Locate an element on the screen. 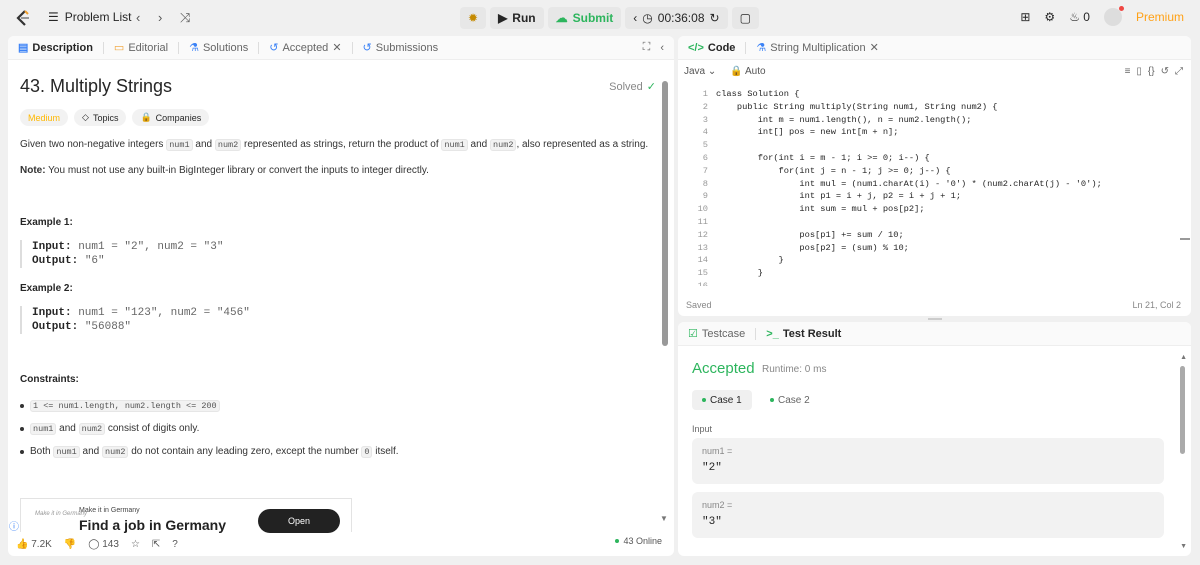 Image resolution: width=1200 pixels, height=565 pixels. reset-code-icon: ↺ is located at coordinates (1165, 71).